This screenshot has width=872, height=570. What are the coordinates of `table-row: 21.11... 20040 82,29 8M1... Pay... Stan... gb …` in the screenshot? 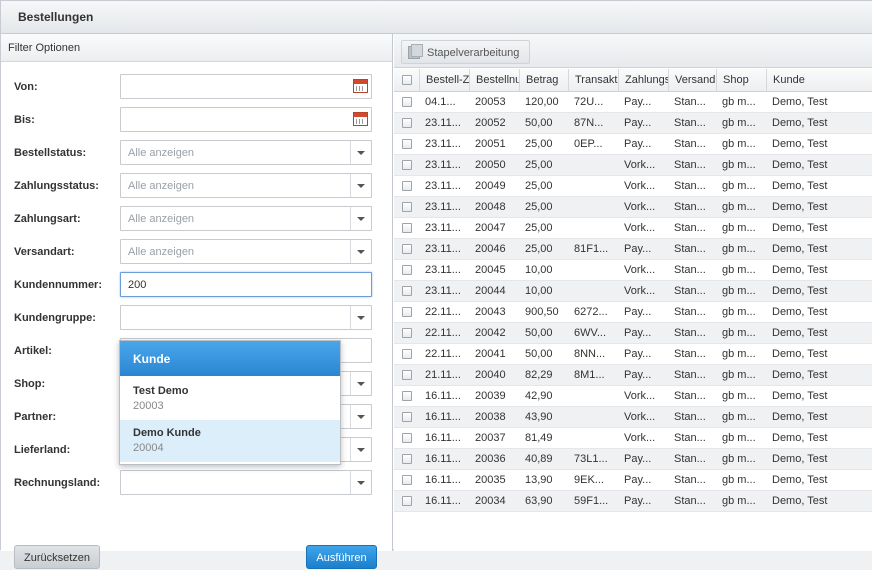 It's located at (633, 375).